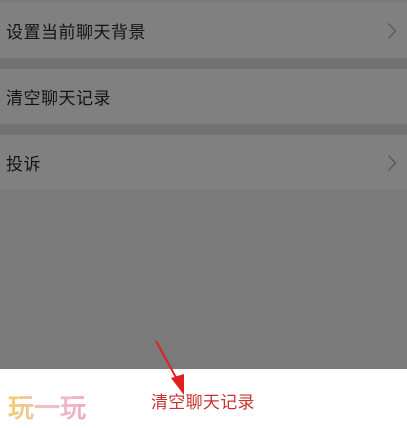  Describe the element at coordinates (58, 99) in the screenshot. I see `clear-chat-history-label: 清空聊天记录` at that location.